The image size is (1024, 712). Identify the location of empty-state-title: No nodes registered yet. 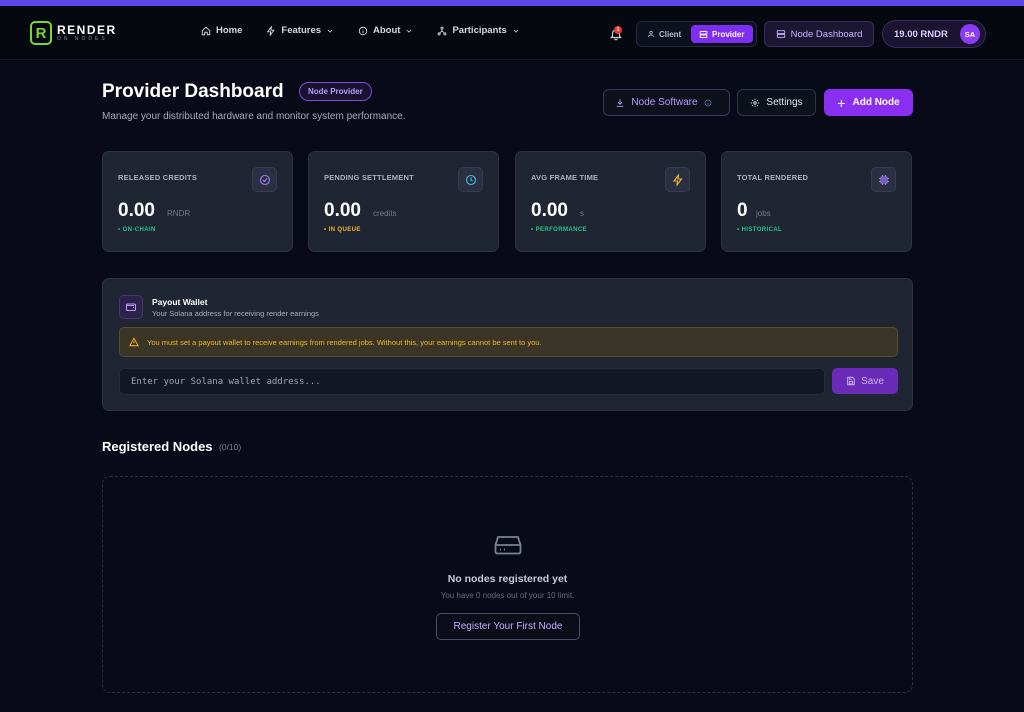
(507, 579).